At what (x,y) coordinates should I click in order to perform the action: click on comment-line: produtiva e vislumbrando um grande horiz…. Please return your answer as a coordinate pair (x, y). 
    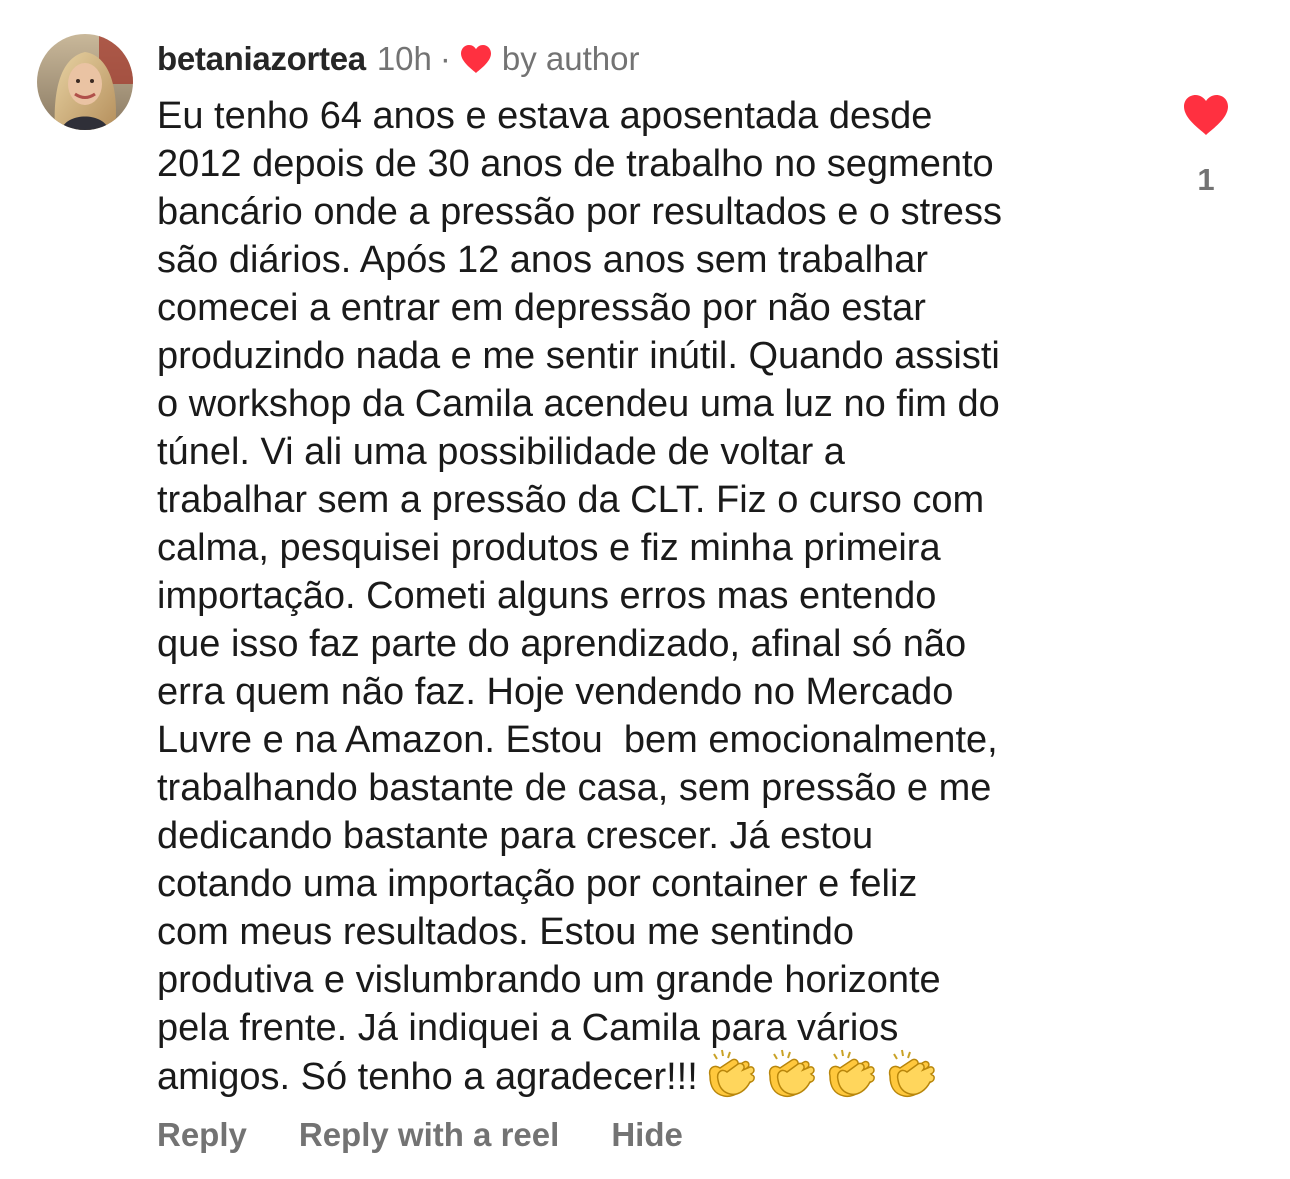
    Looking at the image, I should click on (549, 980).